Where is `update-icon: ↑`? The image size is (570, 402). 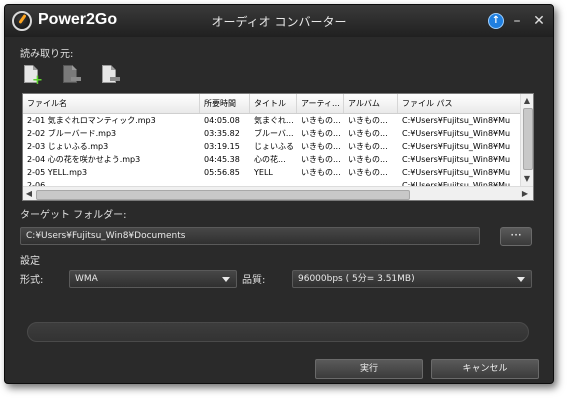 update-icon: ↑ is located at coordinates (496, 21).